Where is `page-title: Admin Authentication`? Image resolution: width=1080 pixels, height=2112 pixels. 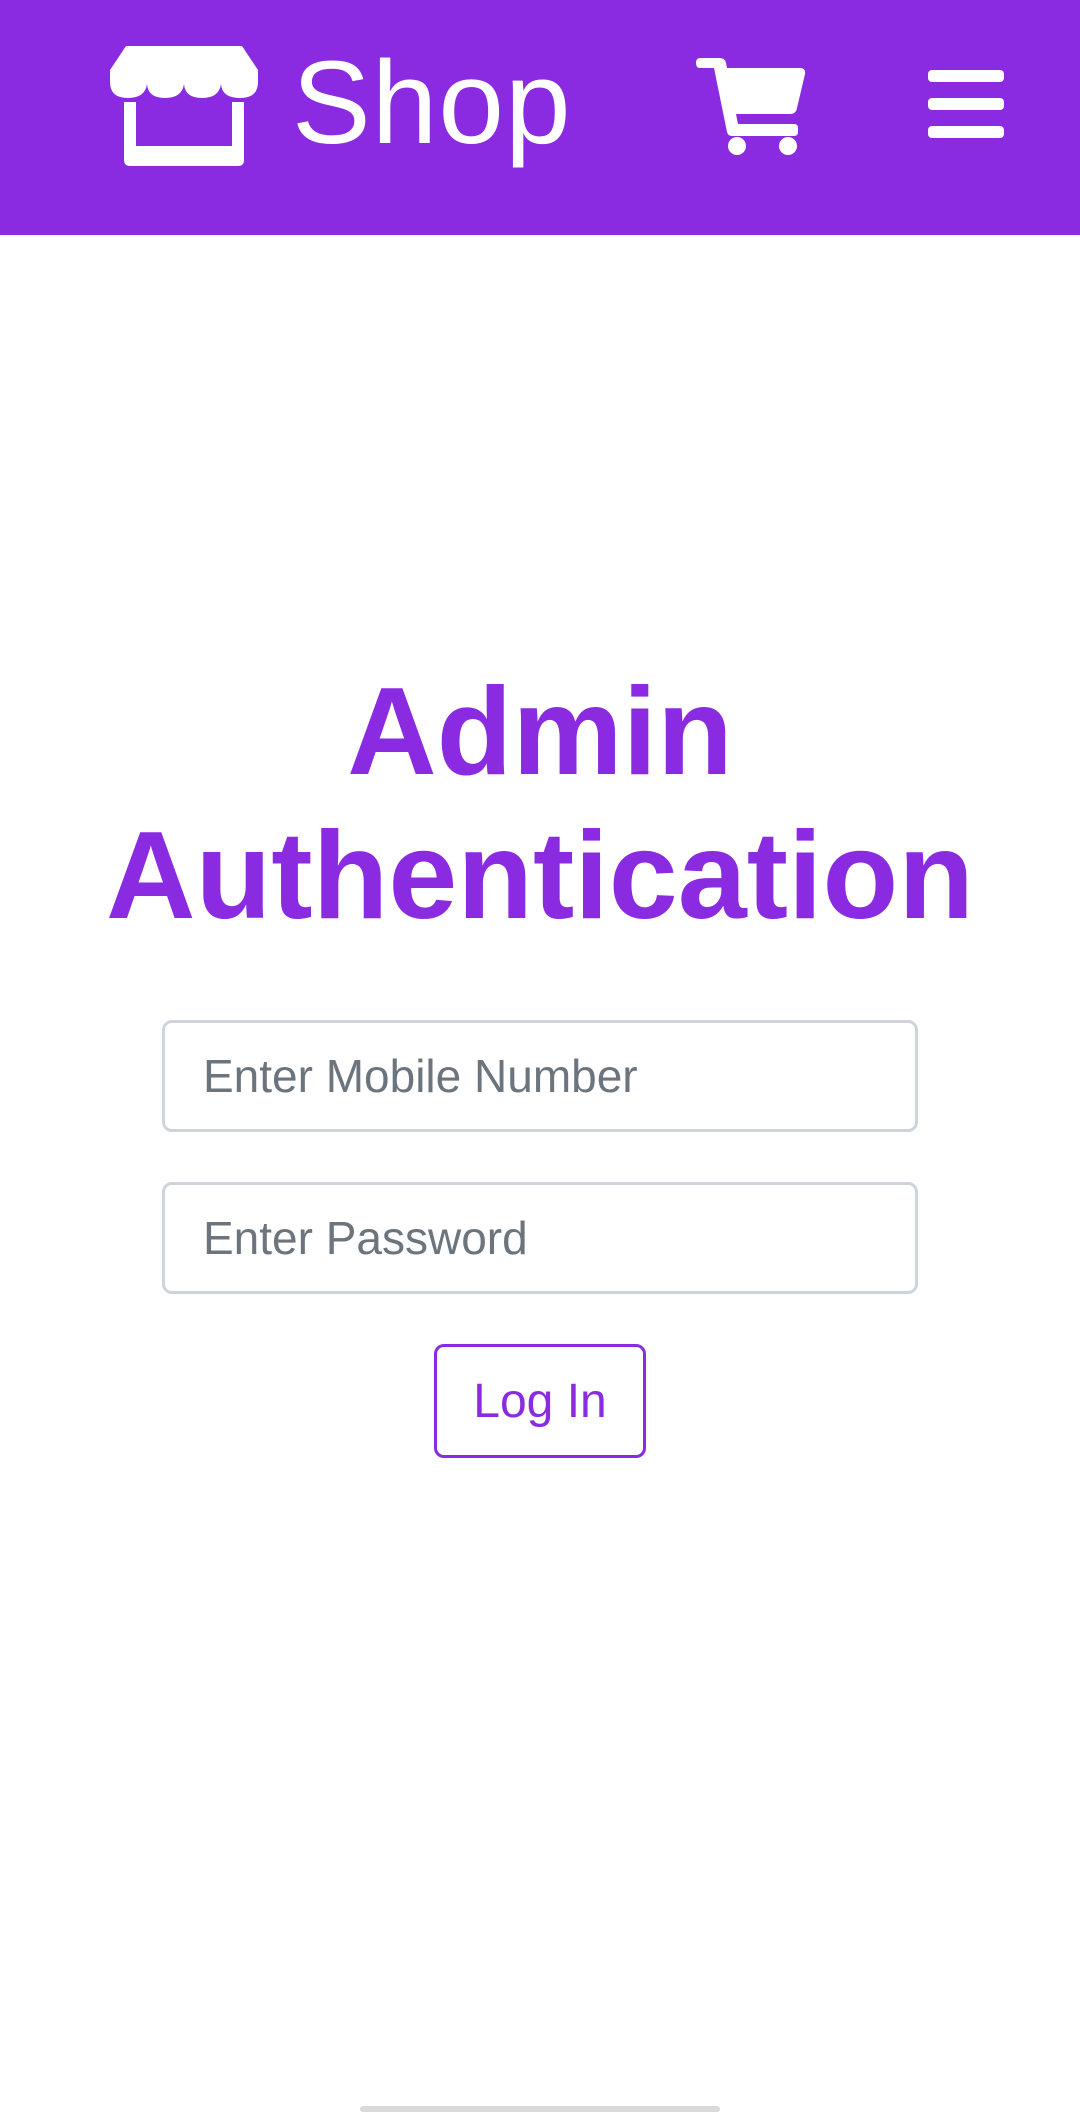 page-title: Admin Authentication is located at coordinates (540, 804).